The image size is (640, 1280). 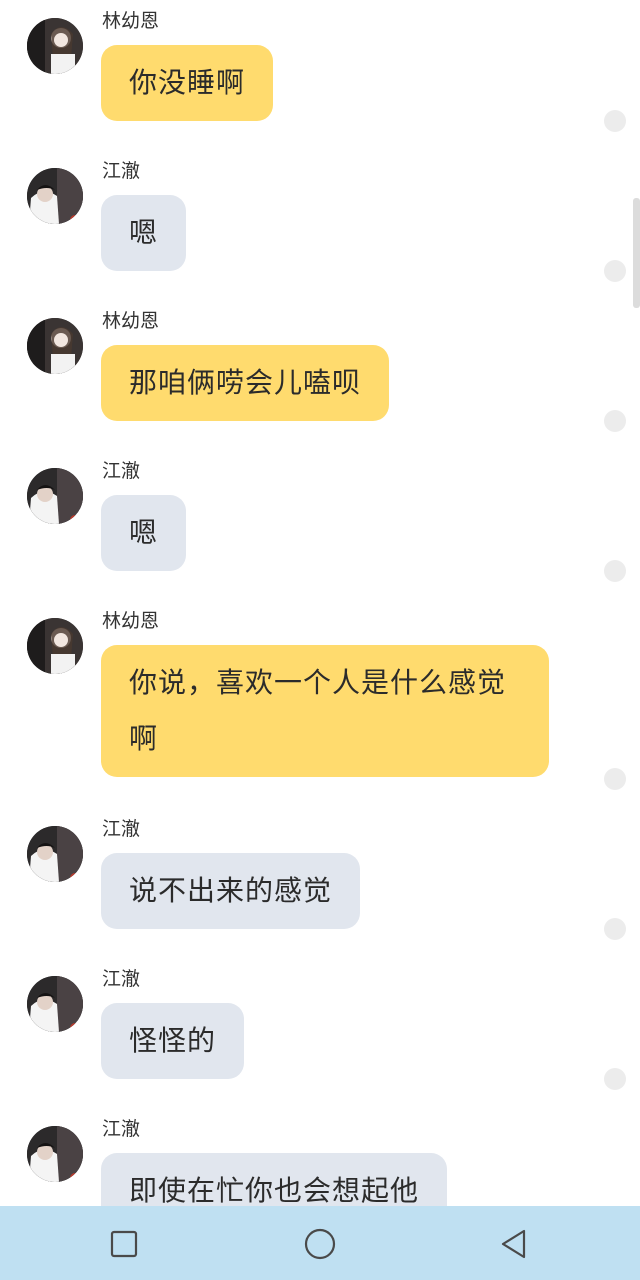 What do you see at coordinates (173, 1041) in the screenshot?
I see `message-bubble: 怪怪的` at bounding box center [173, 1041].